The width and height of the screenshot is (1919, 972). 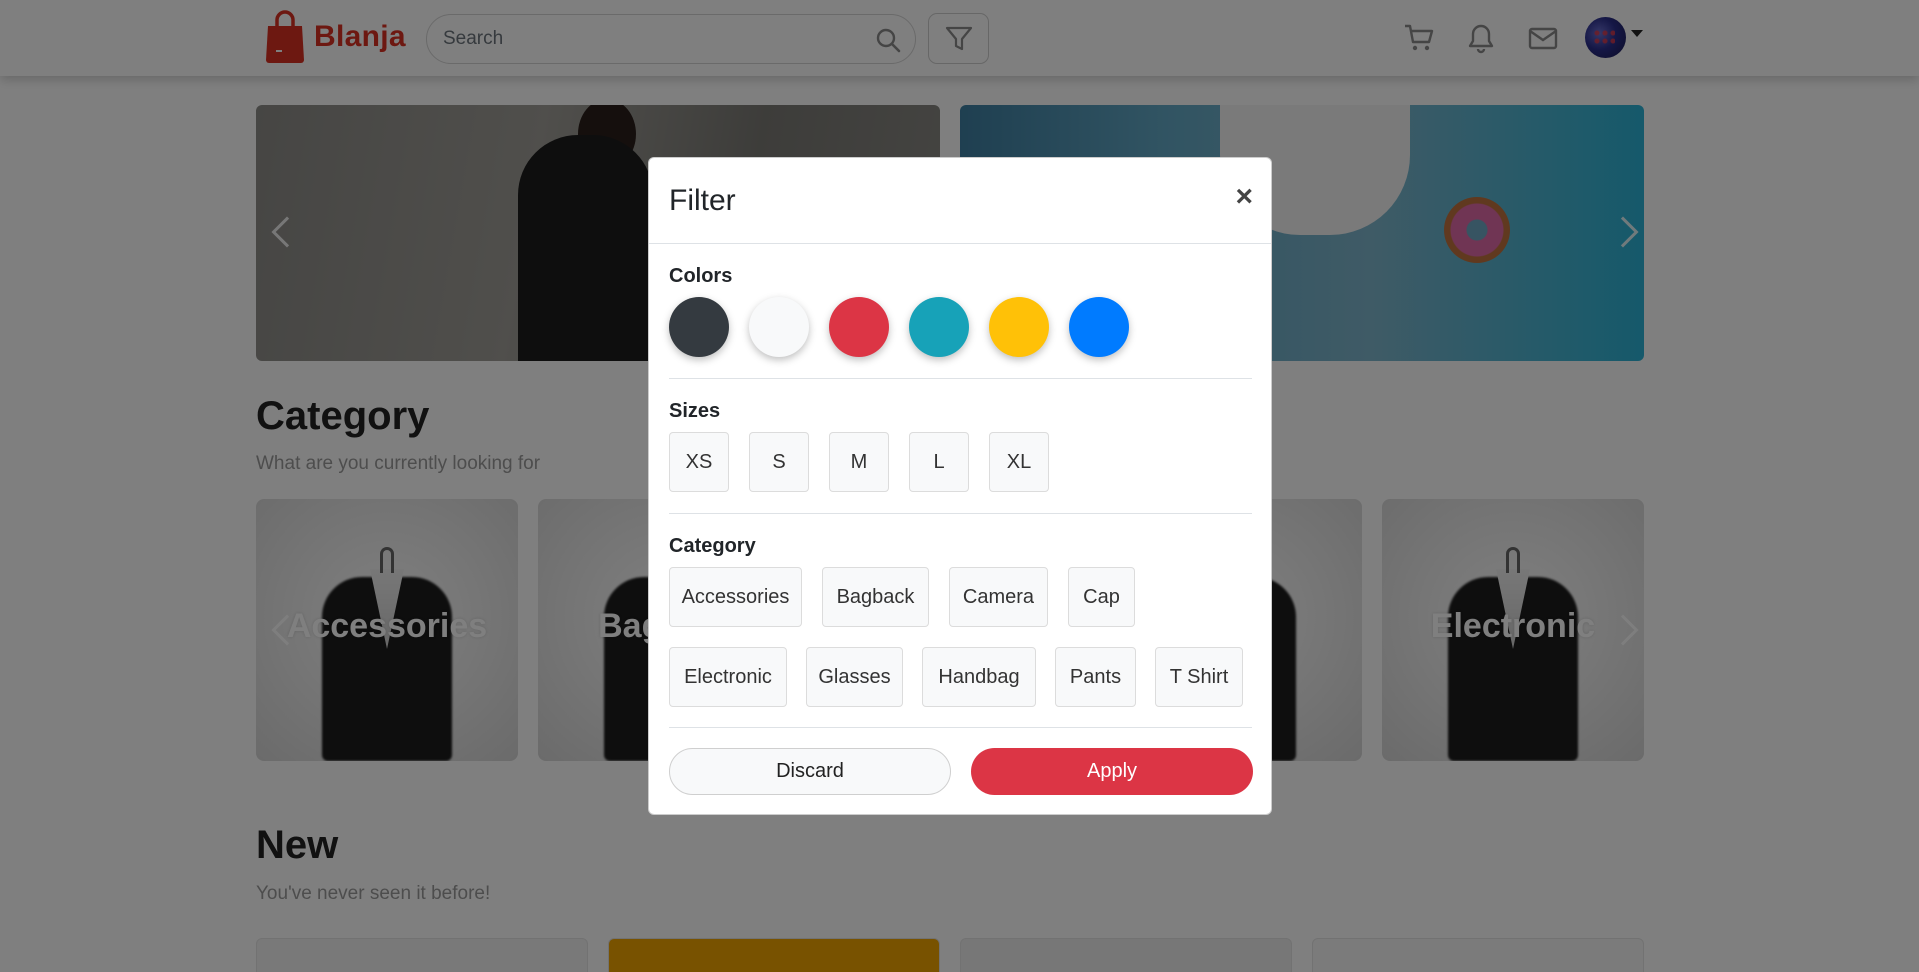 What do you see at coordinates (854, 677) in the screenshot?
I see `category-option: Glasses` at bounding box center [854, 677].